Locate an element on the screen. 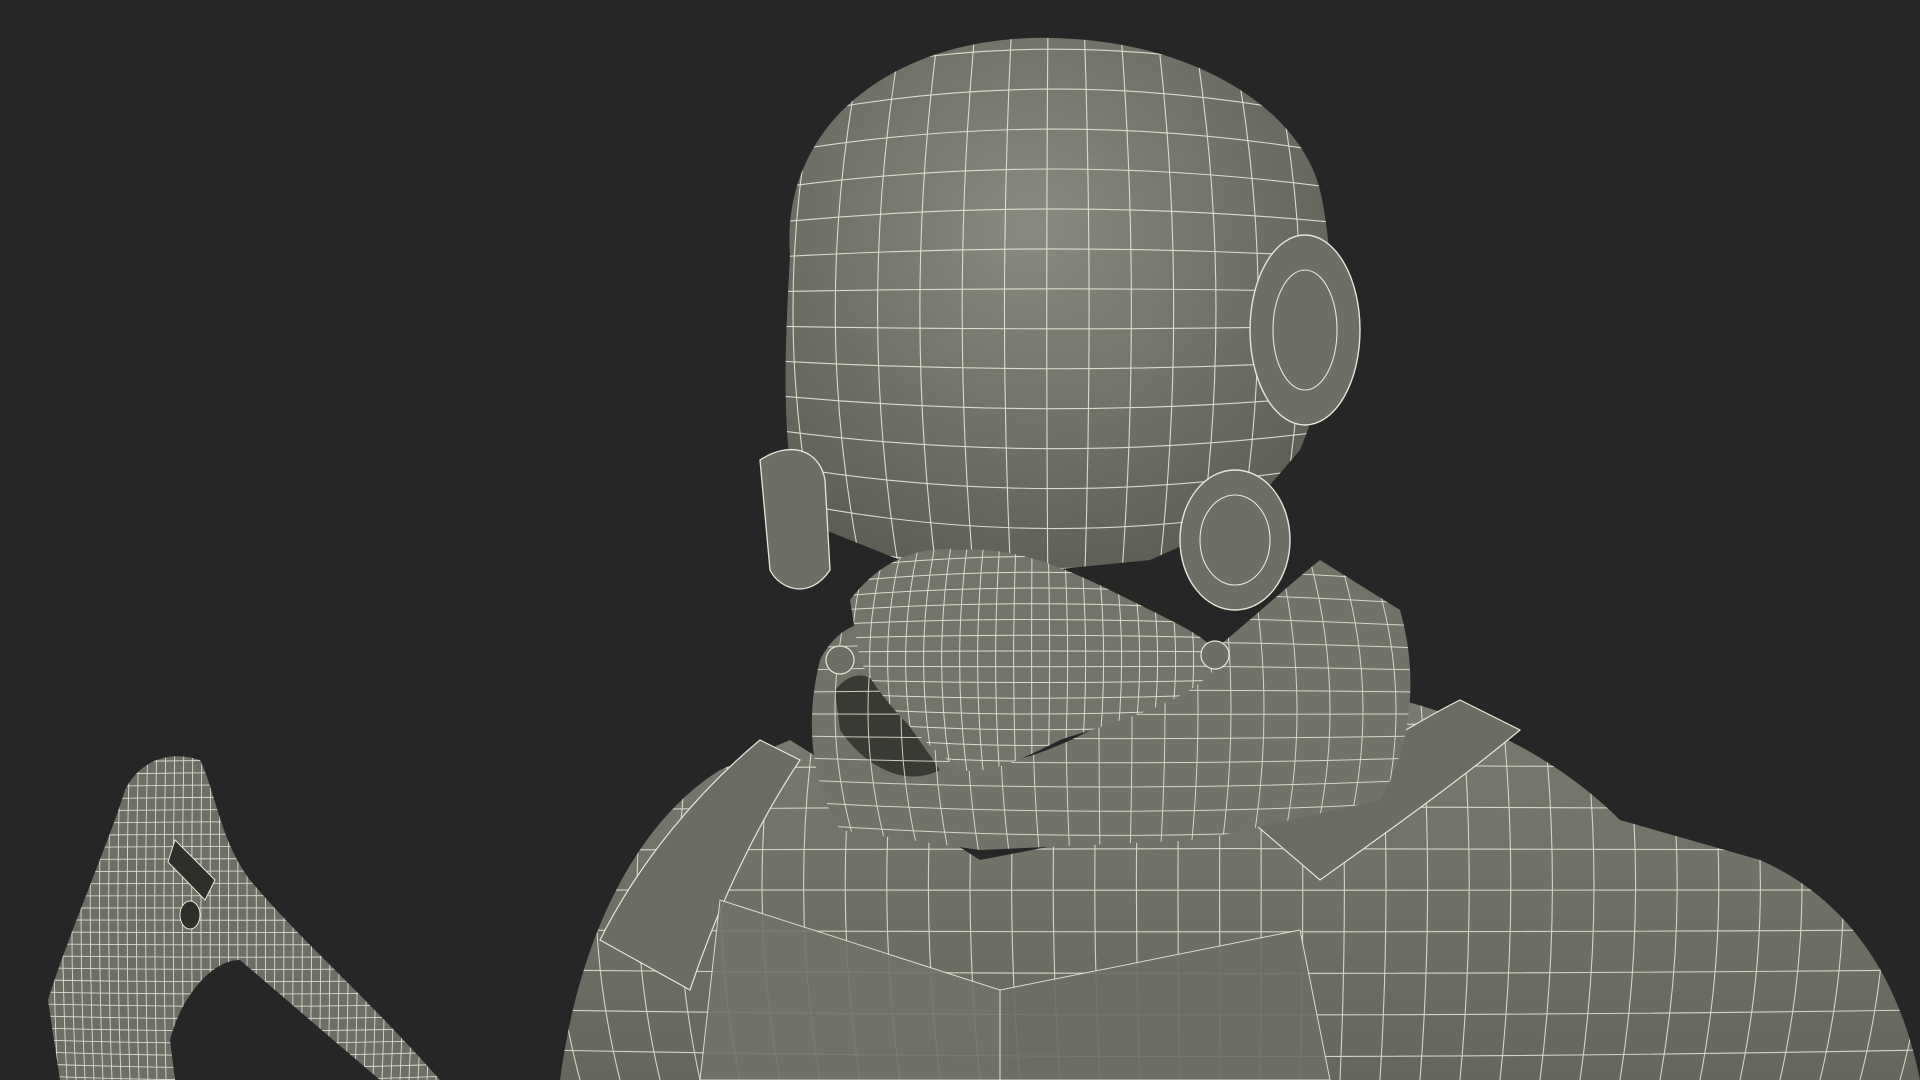 This screenshot has height=1080, width=1920. mask-right-rivet is located at coordinates (1215, 655).